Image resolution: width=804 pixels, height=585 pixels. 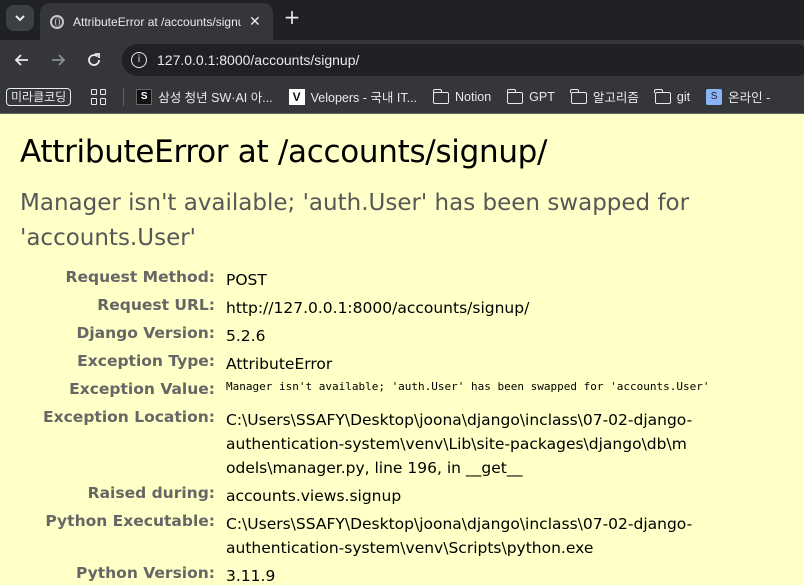 What do you see at coordinates (142, 389) in the screenshot?
I see `meta-label: Exception Value:` at bounding box center [142, 389].